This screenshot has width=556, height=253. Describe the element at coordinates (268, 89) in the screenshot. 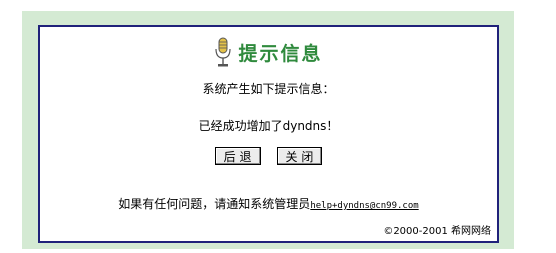

I see `info-intro-text: 系统产生如下提示信息：` at that location.